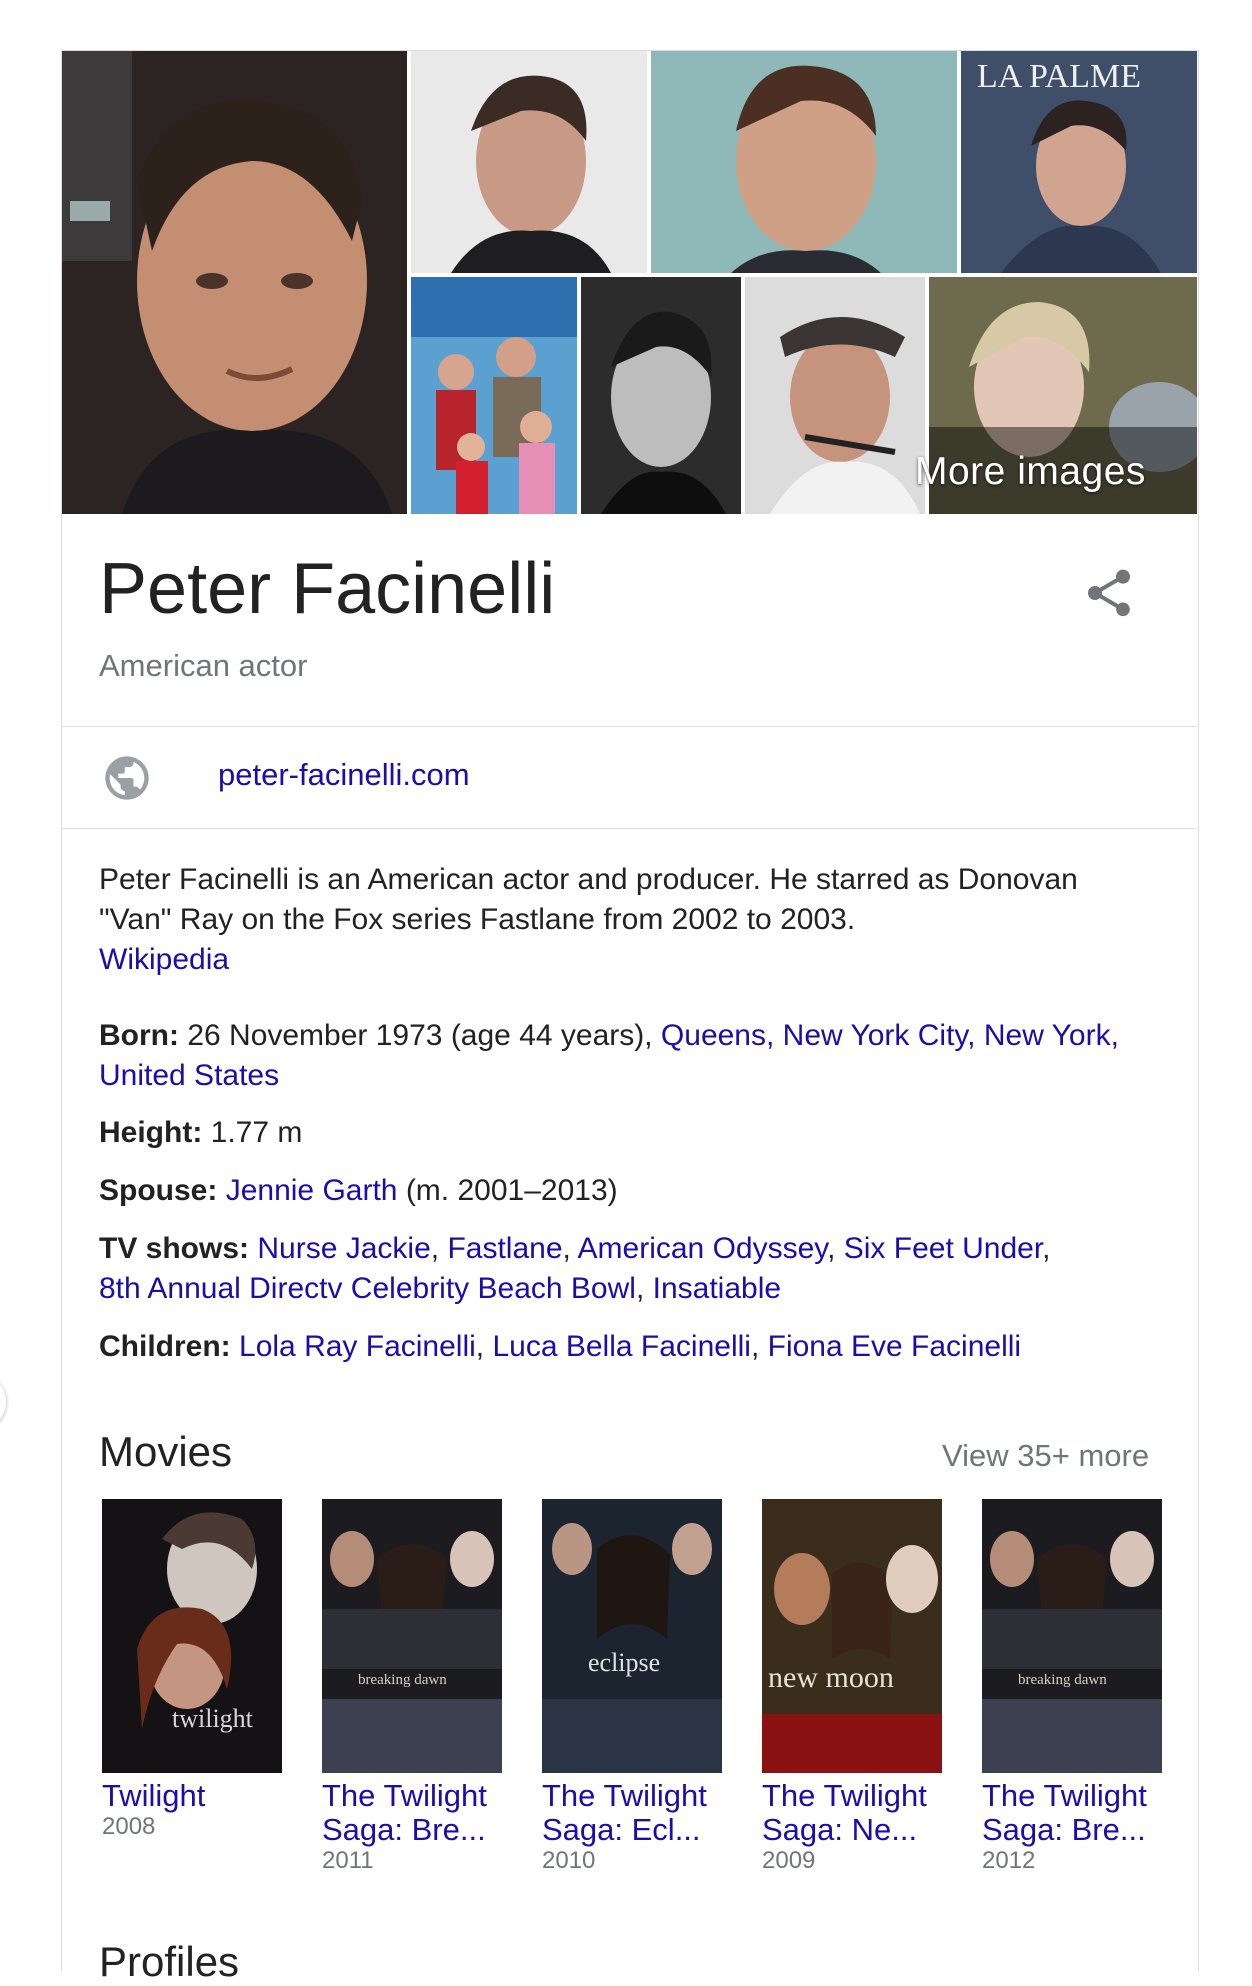  What do you see at coordinates (1059, 76) in the screenshot?
I see `magazine-logo: LA PALME` at bounding box center [1059, 76].